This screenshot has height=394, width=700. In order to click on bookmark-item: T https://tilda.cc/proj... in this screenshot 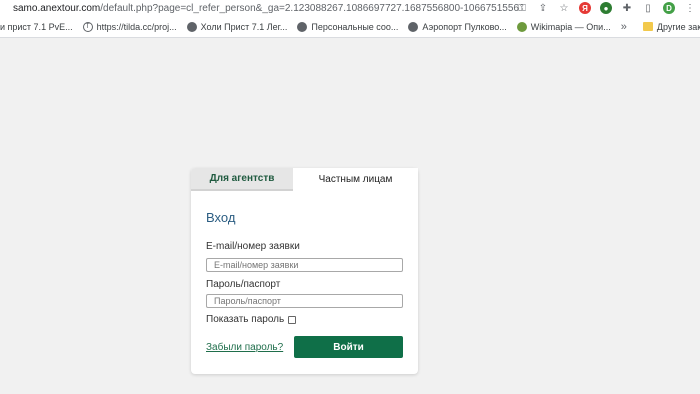, I will do `click(129, 26)`.